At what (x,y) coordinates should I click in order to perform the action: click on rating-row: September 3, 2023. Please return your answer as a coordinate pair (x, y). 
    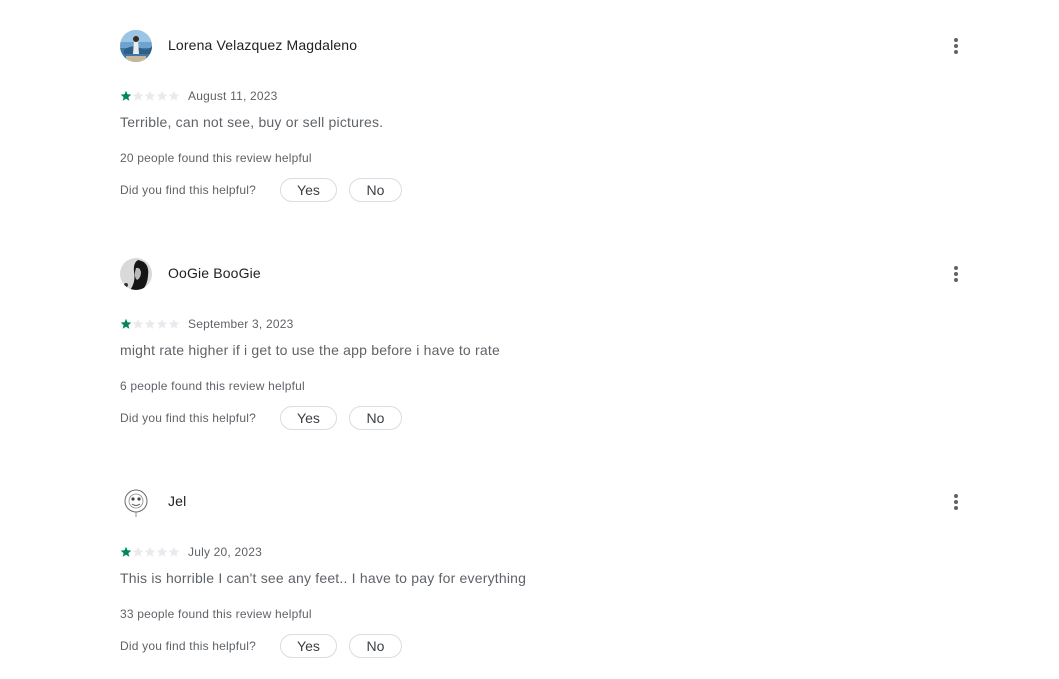
    Looking at the image, I should click on (206, 324).